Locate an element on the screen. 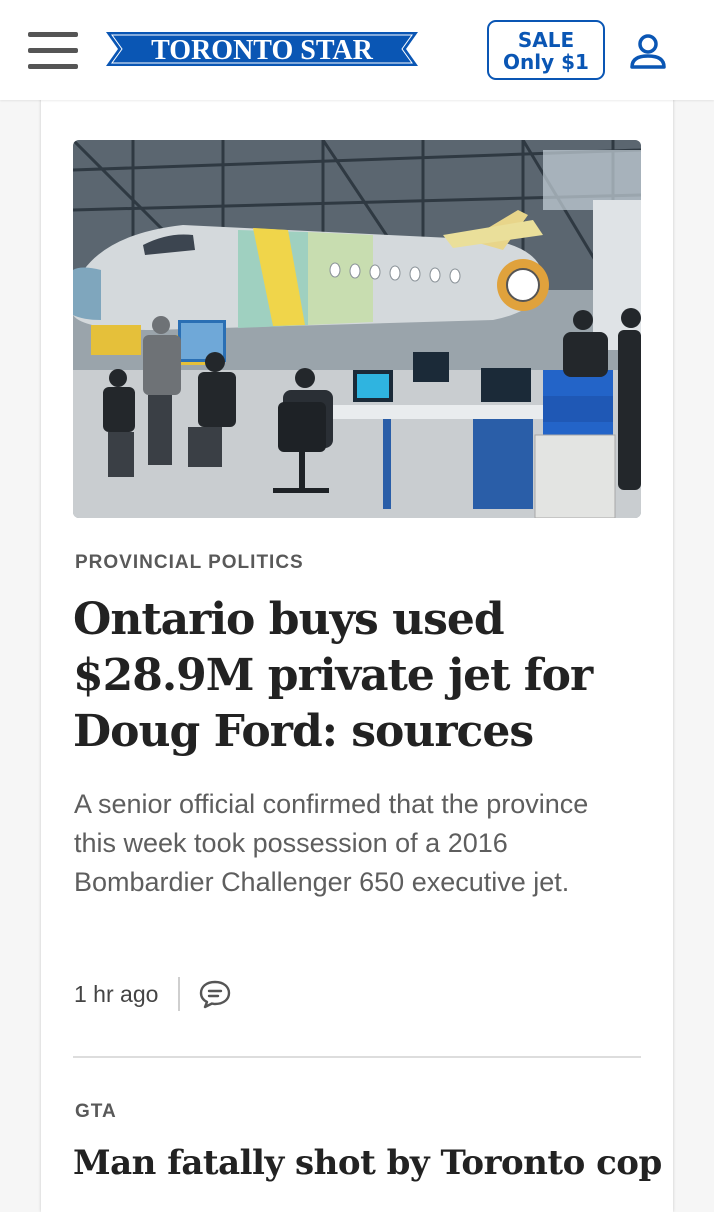 Image resolution: width=714 pixels, height=1212 pixels. user-account-icon is located at coordinates (648, 52).